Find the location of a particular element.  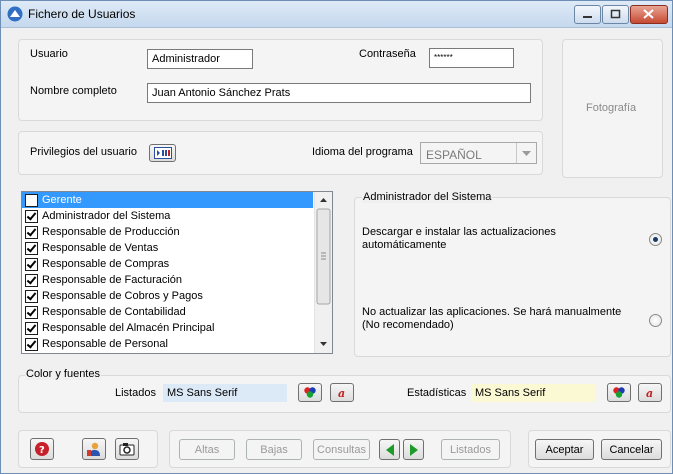

previous-button is located at coordinates (389, 449).